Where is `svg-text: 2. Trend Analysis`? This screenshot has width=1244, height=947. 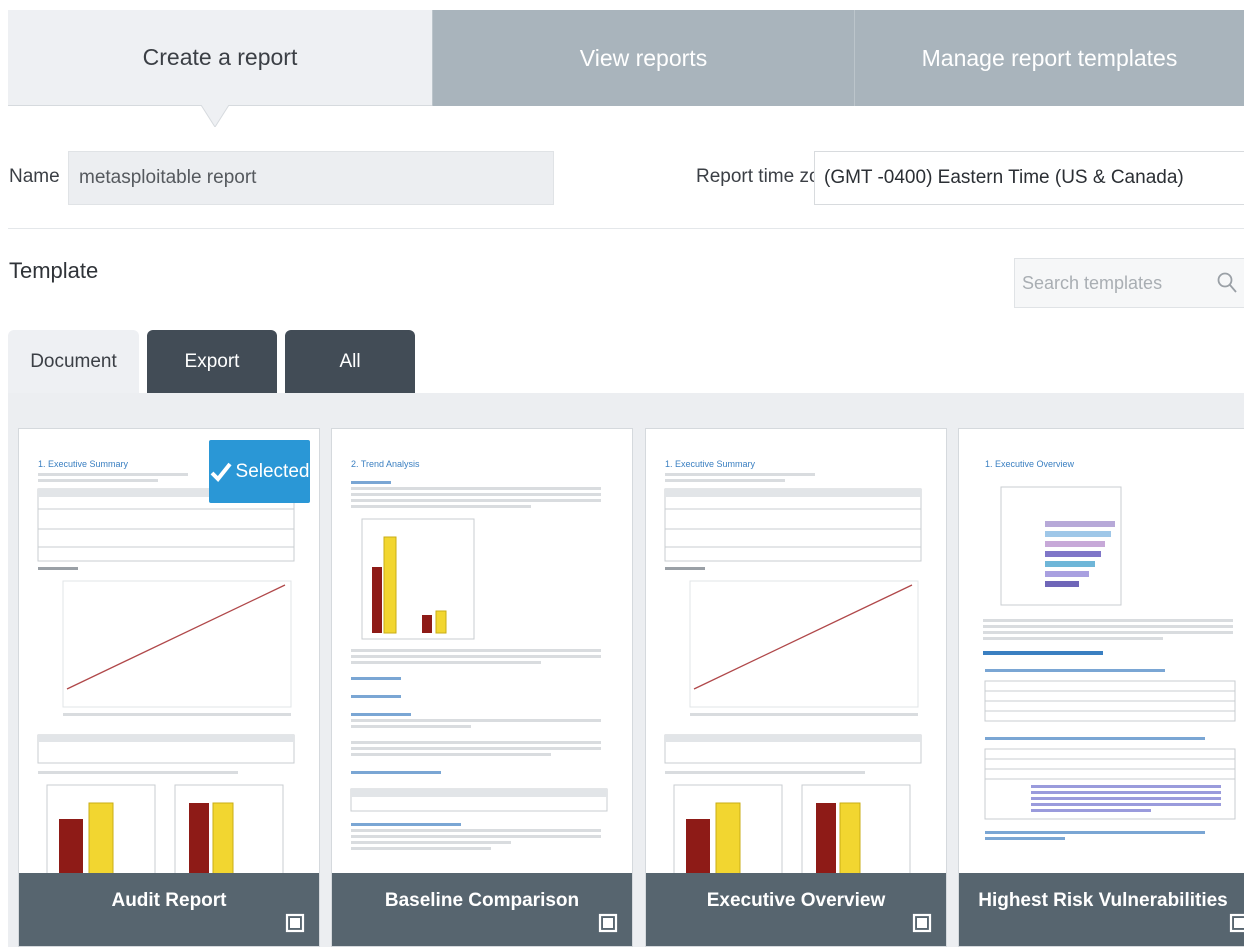
svg-text: 2. Trend Analysis is located at coordinates (385, 464).